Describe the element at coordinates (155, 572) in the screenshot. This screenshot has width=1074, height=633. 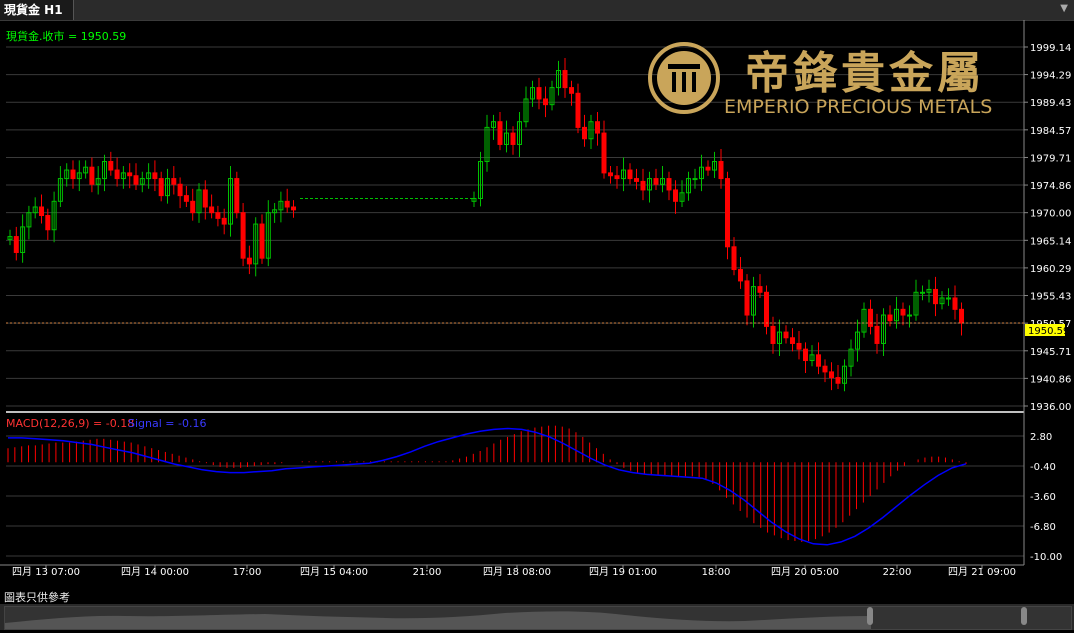
I see `x-tick-label: 四月 14 00:00` at that location.